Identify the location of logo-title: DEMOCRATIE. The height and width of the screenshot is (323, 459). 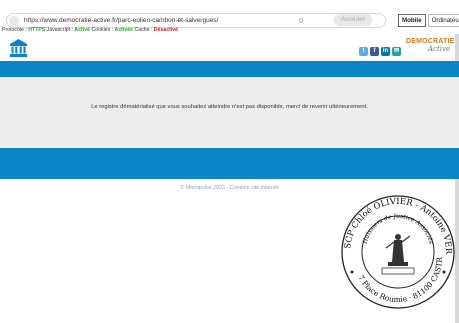
(430, 41).